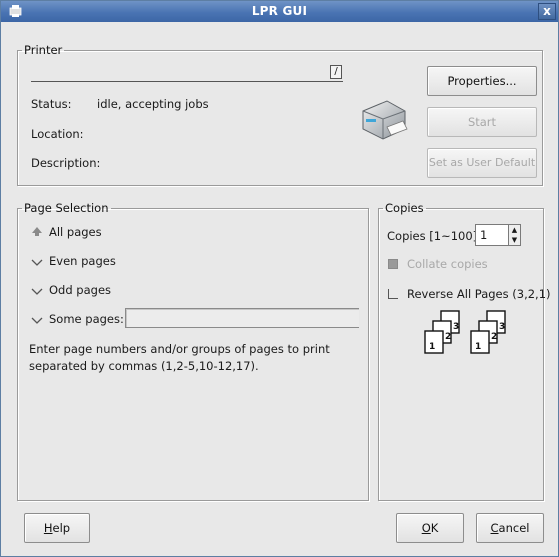  Describe the element at coordinates (82, 261) in the screenshot. I see `radio-even-pages-label: Even pages` at that location.